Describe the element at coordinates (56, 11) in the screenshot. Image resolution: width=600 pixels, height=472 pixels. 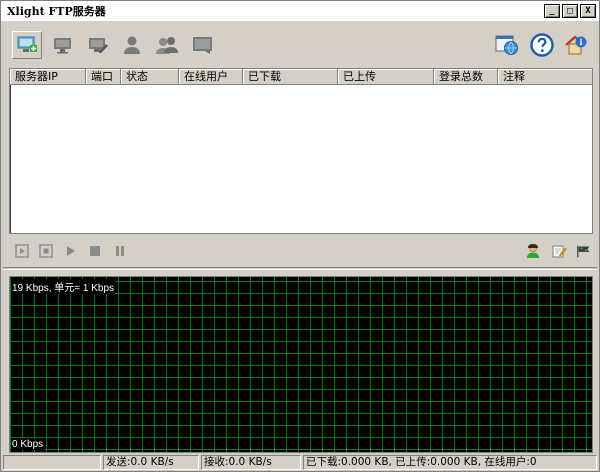
I see `window-title: Xlight FTP服务器` at that location.